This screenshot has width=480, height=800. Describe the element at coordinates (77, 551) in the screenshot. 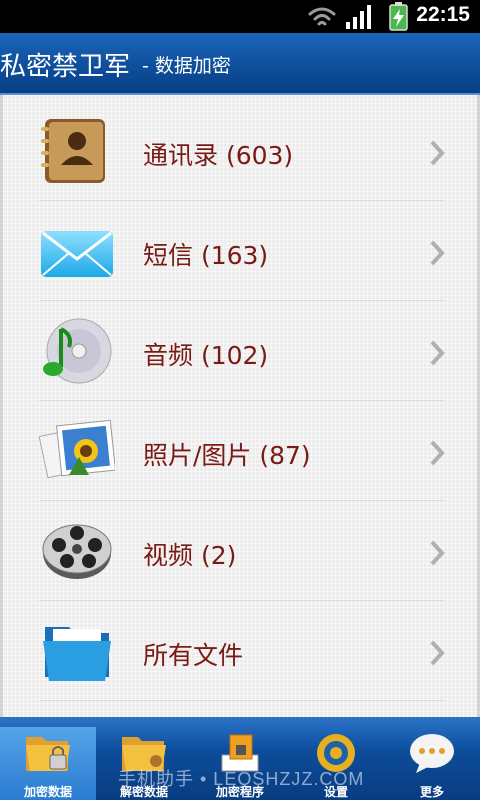

I see `film-reel-icon` at that location.